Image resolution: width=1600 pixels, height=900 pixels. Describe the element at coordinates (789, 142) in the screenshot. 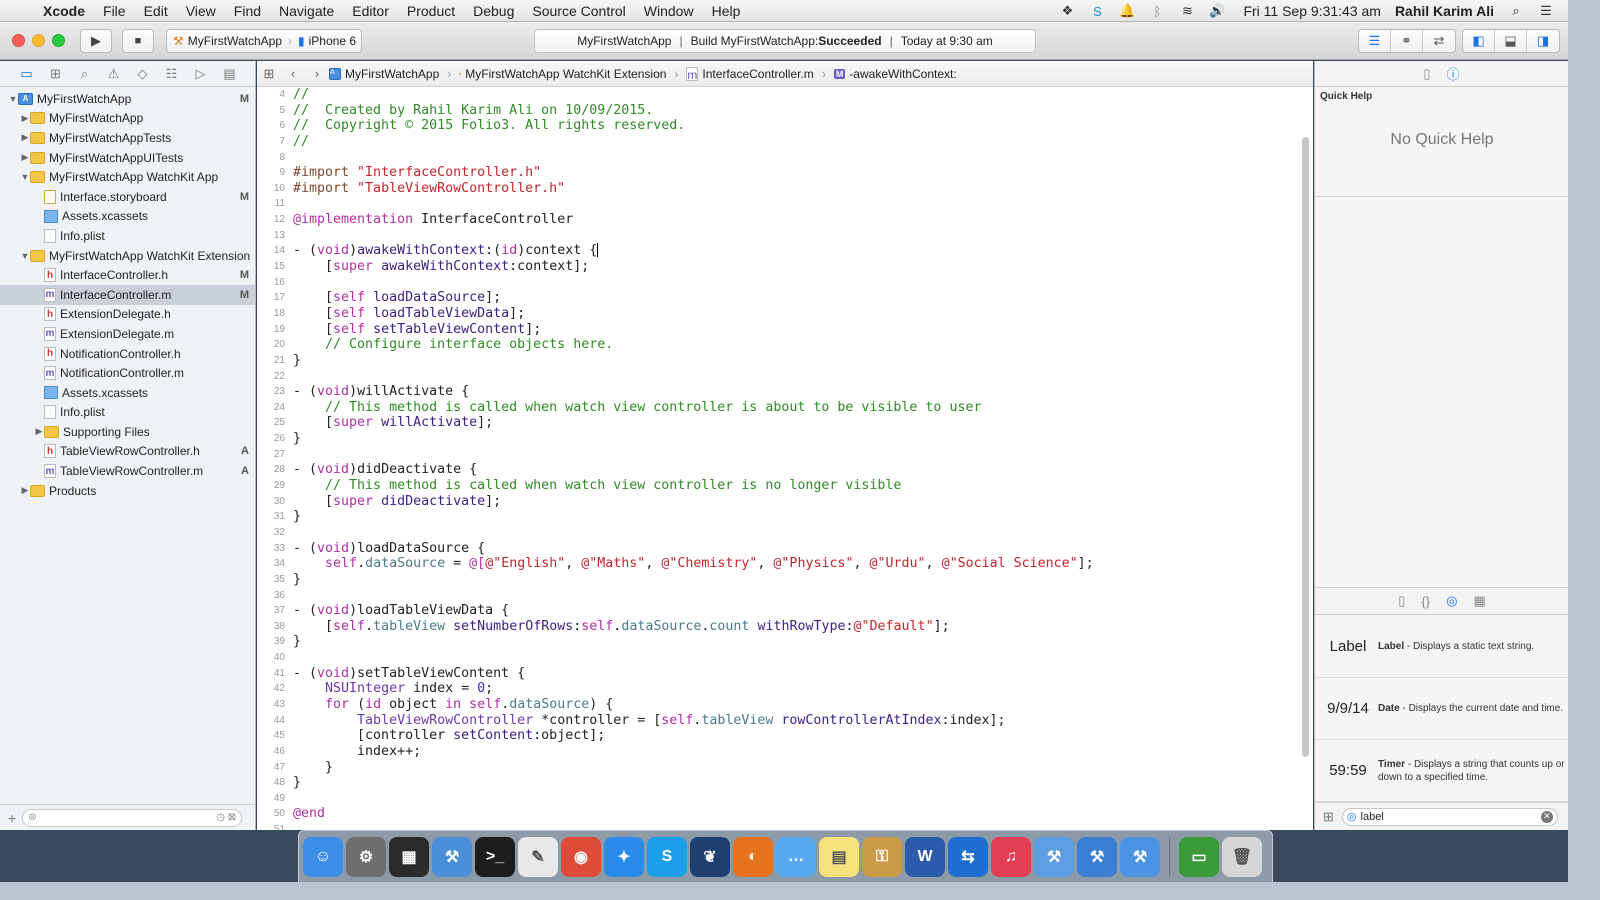

I see `code-line: 7 //` at that location.